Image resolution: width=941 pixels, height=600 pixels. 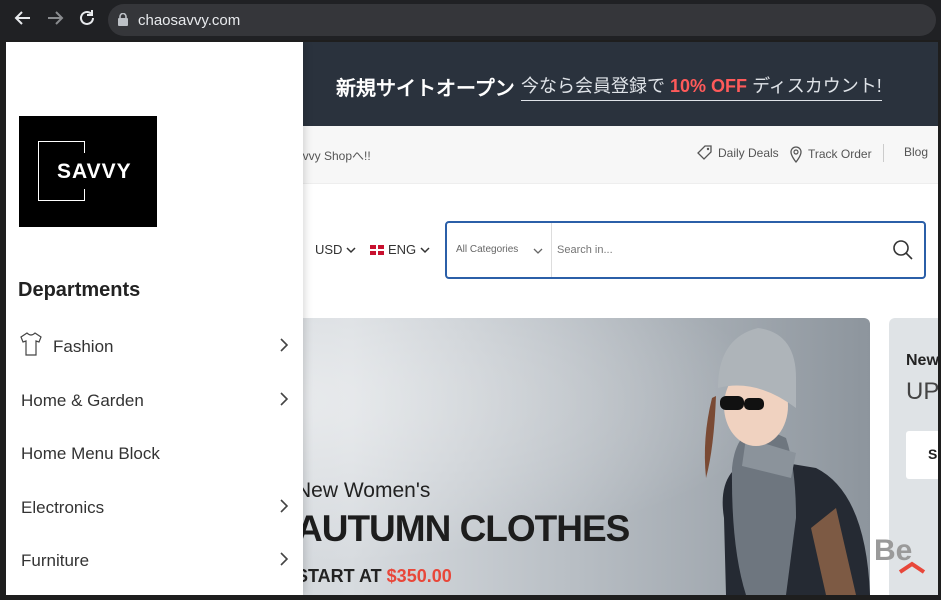 What do you see at coordinates (90, 453) in the screenshot?
I see `menu-item-label: Home Menu Block` at bounding box center [90, 453].